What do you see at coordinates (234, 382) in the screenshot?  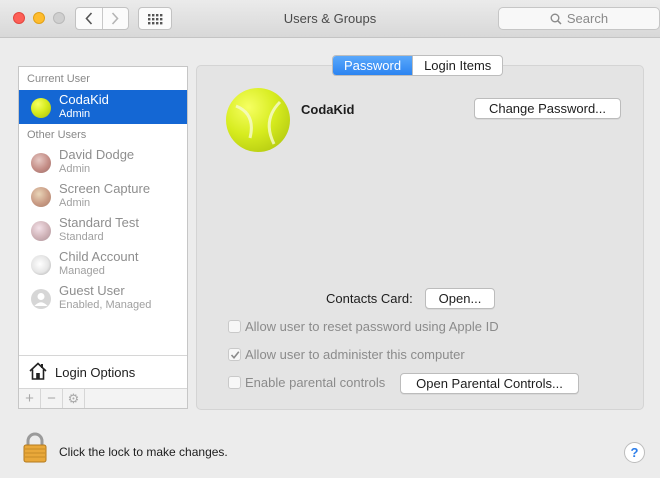 I see `parental-controls-checkbox` at bounding box center [234, 382].